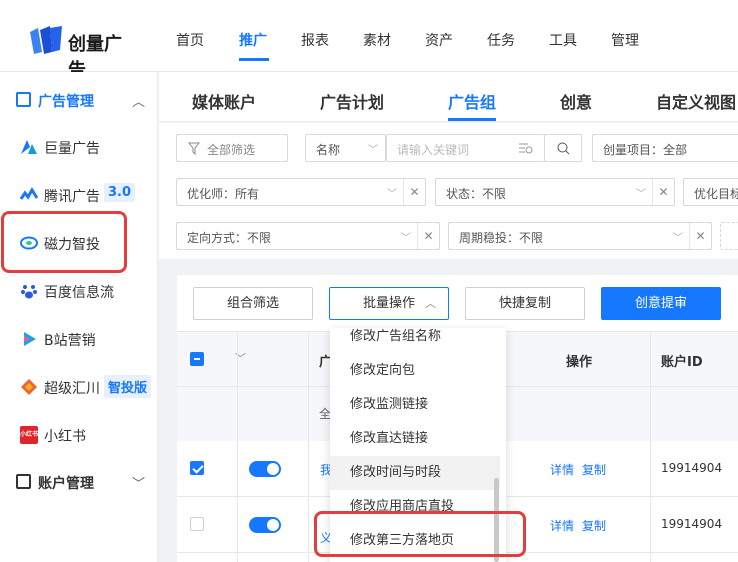 This screenshot has width=738, height=562. I want to click on sidebar-item-juliang: 巨量广告, so click(79, 146).